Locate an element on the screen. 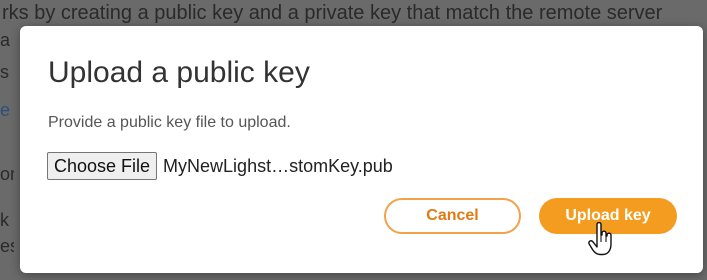 Image resolution: width=707 pixels, height=280 pixels. selected-file-name: MyNewLighst…stomKey.pub is located at coordinates (278, 165).